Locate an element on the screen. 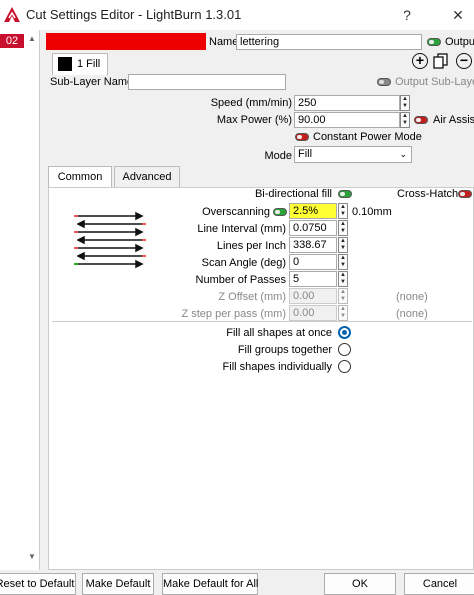  constant-power-toggle is located at coordinates (302, 137).